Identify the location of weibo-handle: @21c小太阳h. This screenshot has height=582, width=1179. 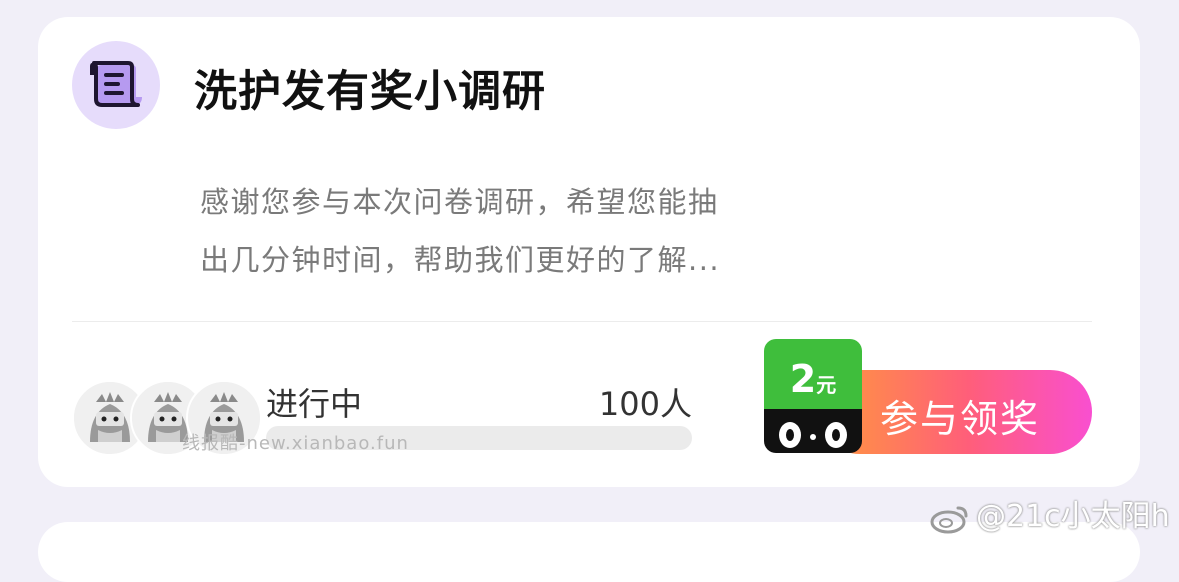
(1073, 516).